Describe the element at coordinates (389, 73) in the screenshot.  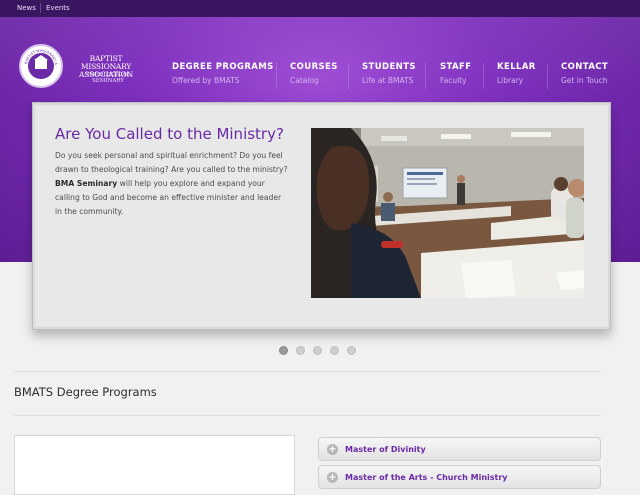
I see `nav-students: STUDENTS Life at BMATS` at that location.